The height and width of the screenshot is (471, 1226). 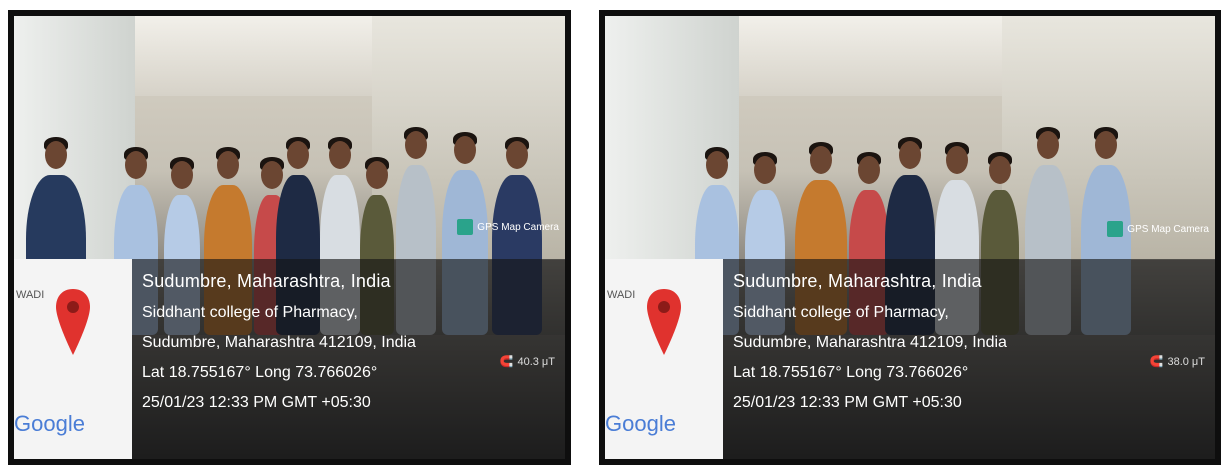 I want to click on magnetic-value: 38.0 μT, so click(x=1186, y=361).